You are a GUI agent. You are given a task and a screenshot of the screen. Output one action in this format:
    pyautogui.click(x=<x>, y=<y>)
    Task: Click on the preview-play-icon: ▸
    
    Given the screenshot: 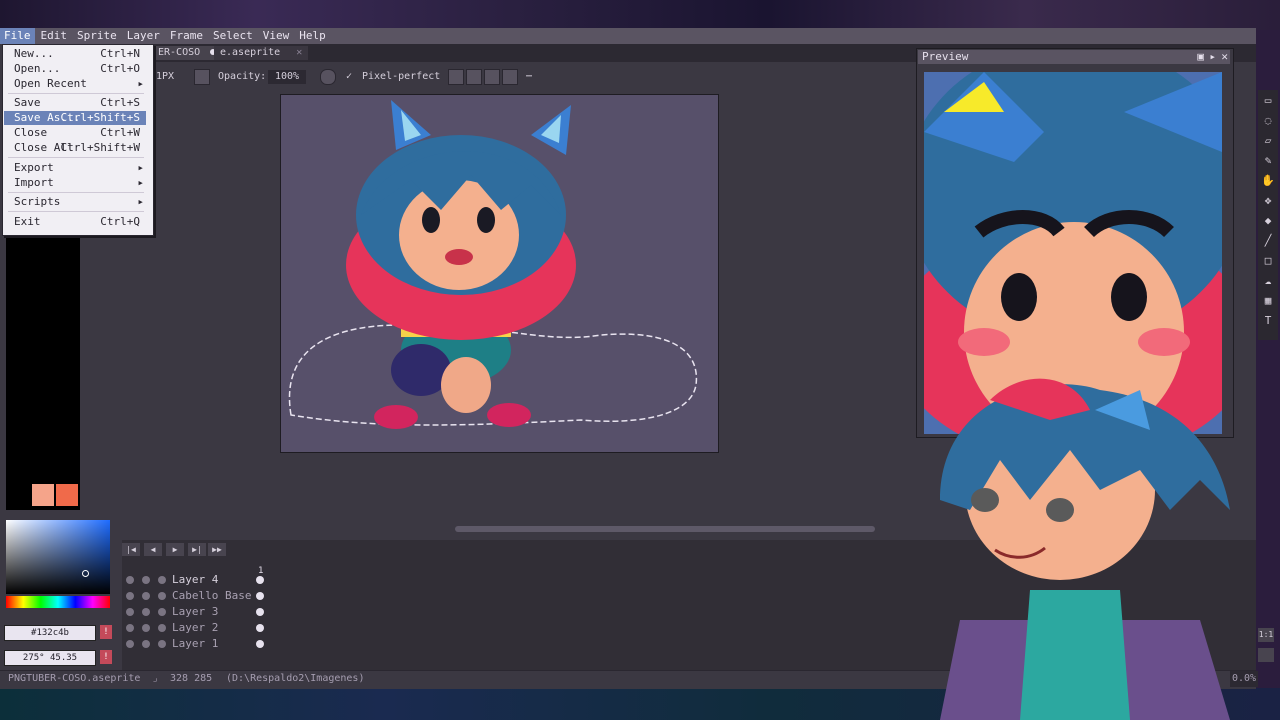 What is the action you would take?
    pyautogui.click(x=1212, y=57)
    